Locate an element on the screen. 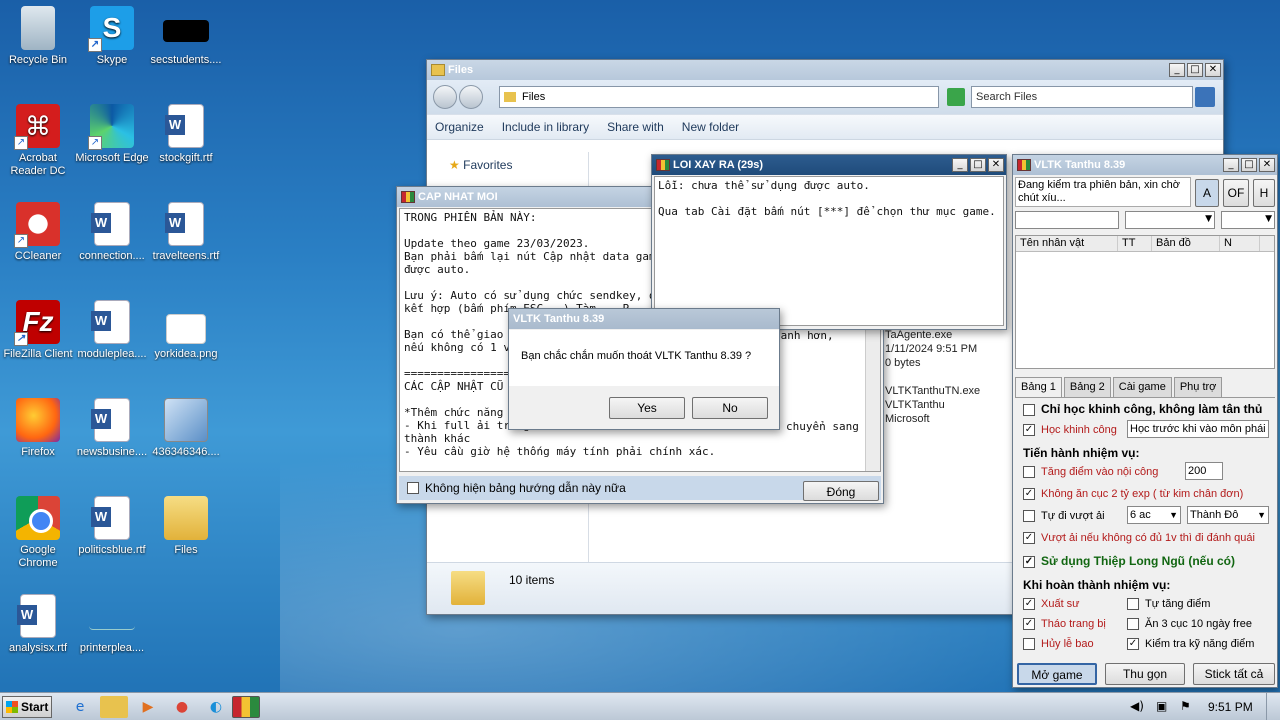 This screenshot has height=720, width=1280. dont-show-checkbox is located at coordinates (413, 488).